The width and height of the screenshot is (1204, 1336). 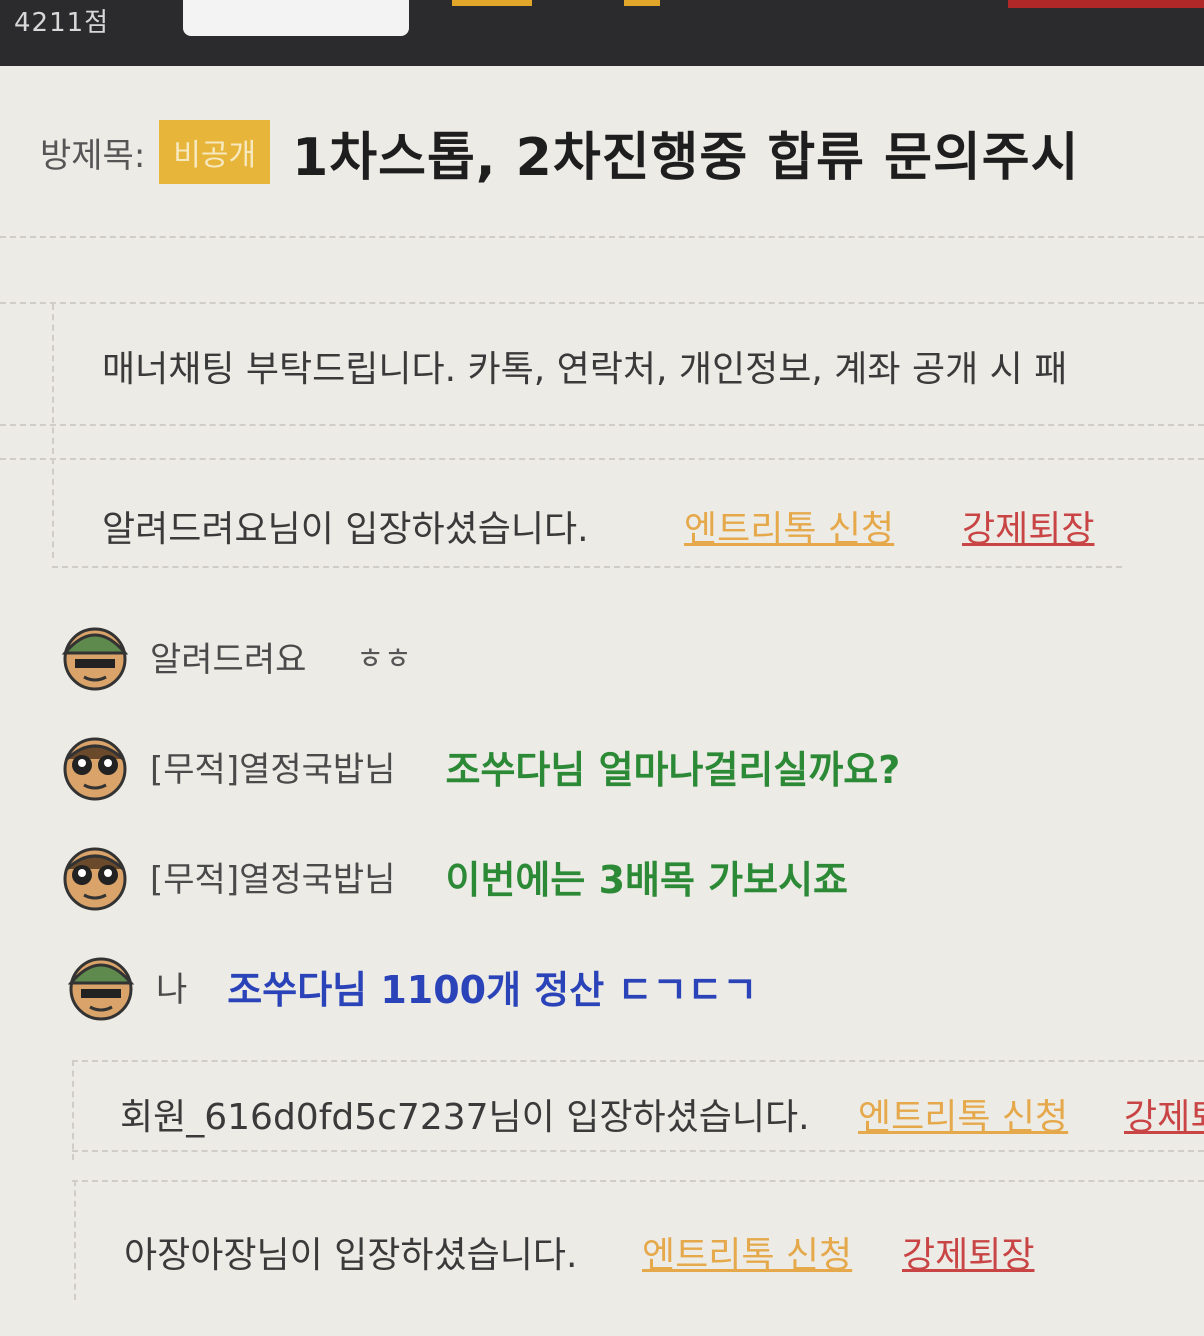 What do you see at coordinates (492, 989) in the screenshot?
I see `chat-text: 조쑤다님 1100개 정산 ㄷㄱㄷㄱ` at bounding box center [492, 989].